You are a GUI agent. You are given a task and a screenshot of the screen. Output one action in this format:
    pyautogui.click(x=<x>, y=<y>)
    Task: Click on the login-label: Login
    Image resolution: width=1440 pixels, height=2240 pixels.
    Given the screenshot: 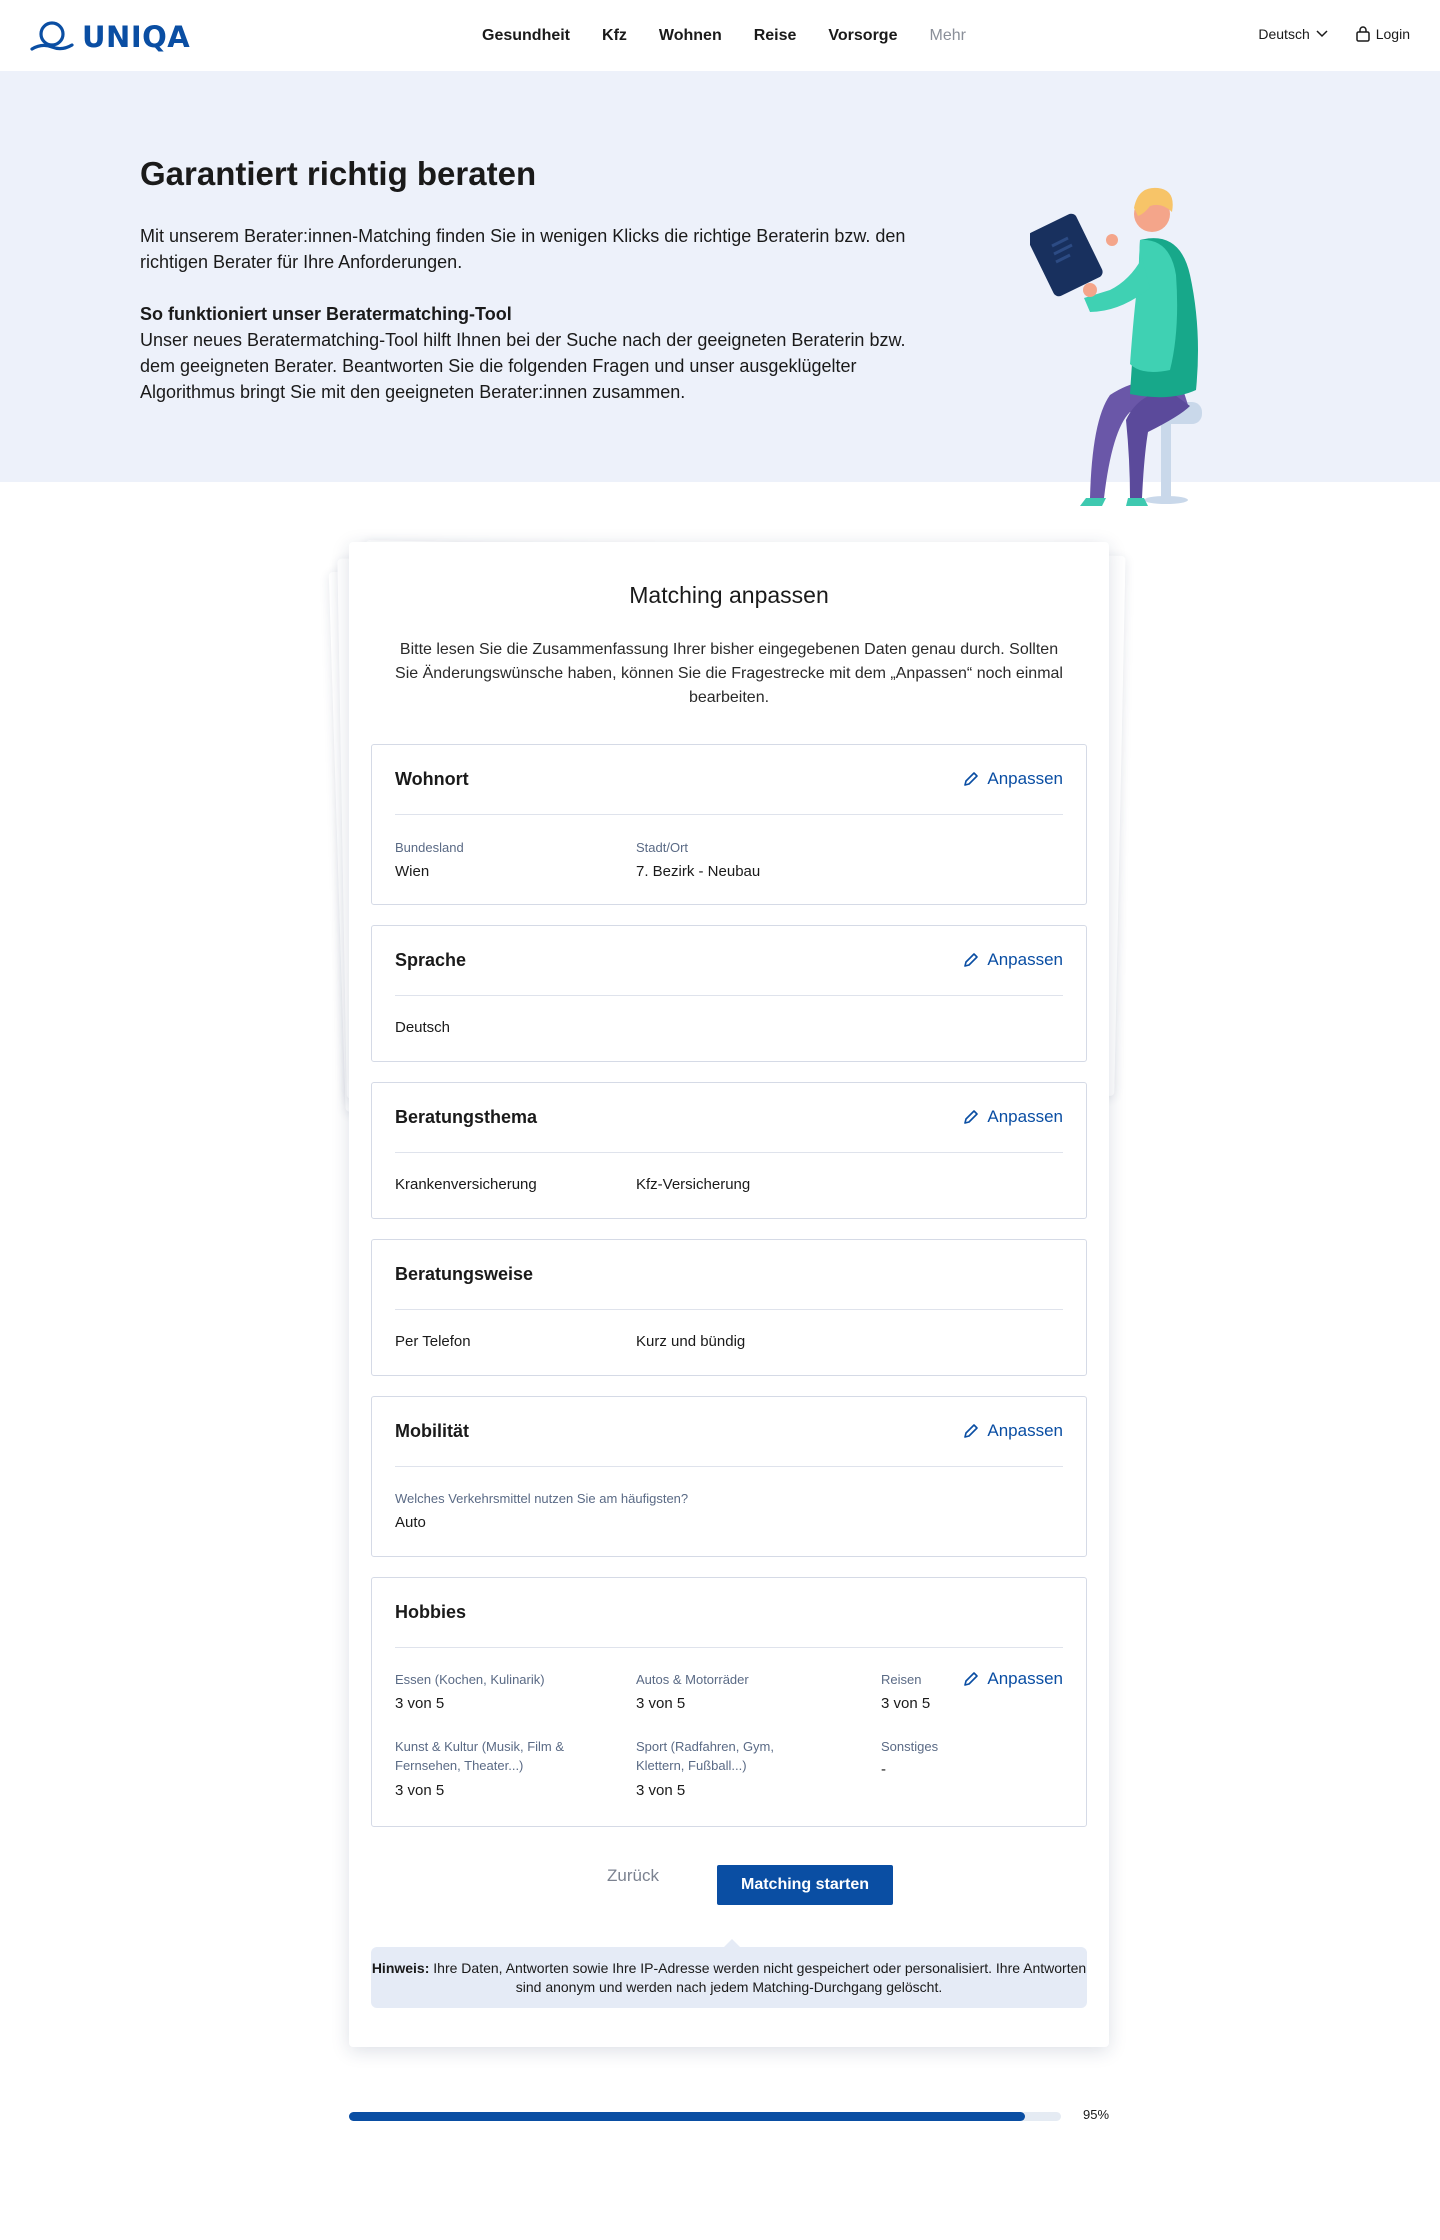 What is the action you would take?
    pyautogui.click(x=1392, y=34)
    